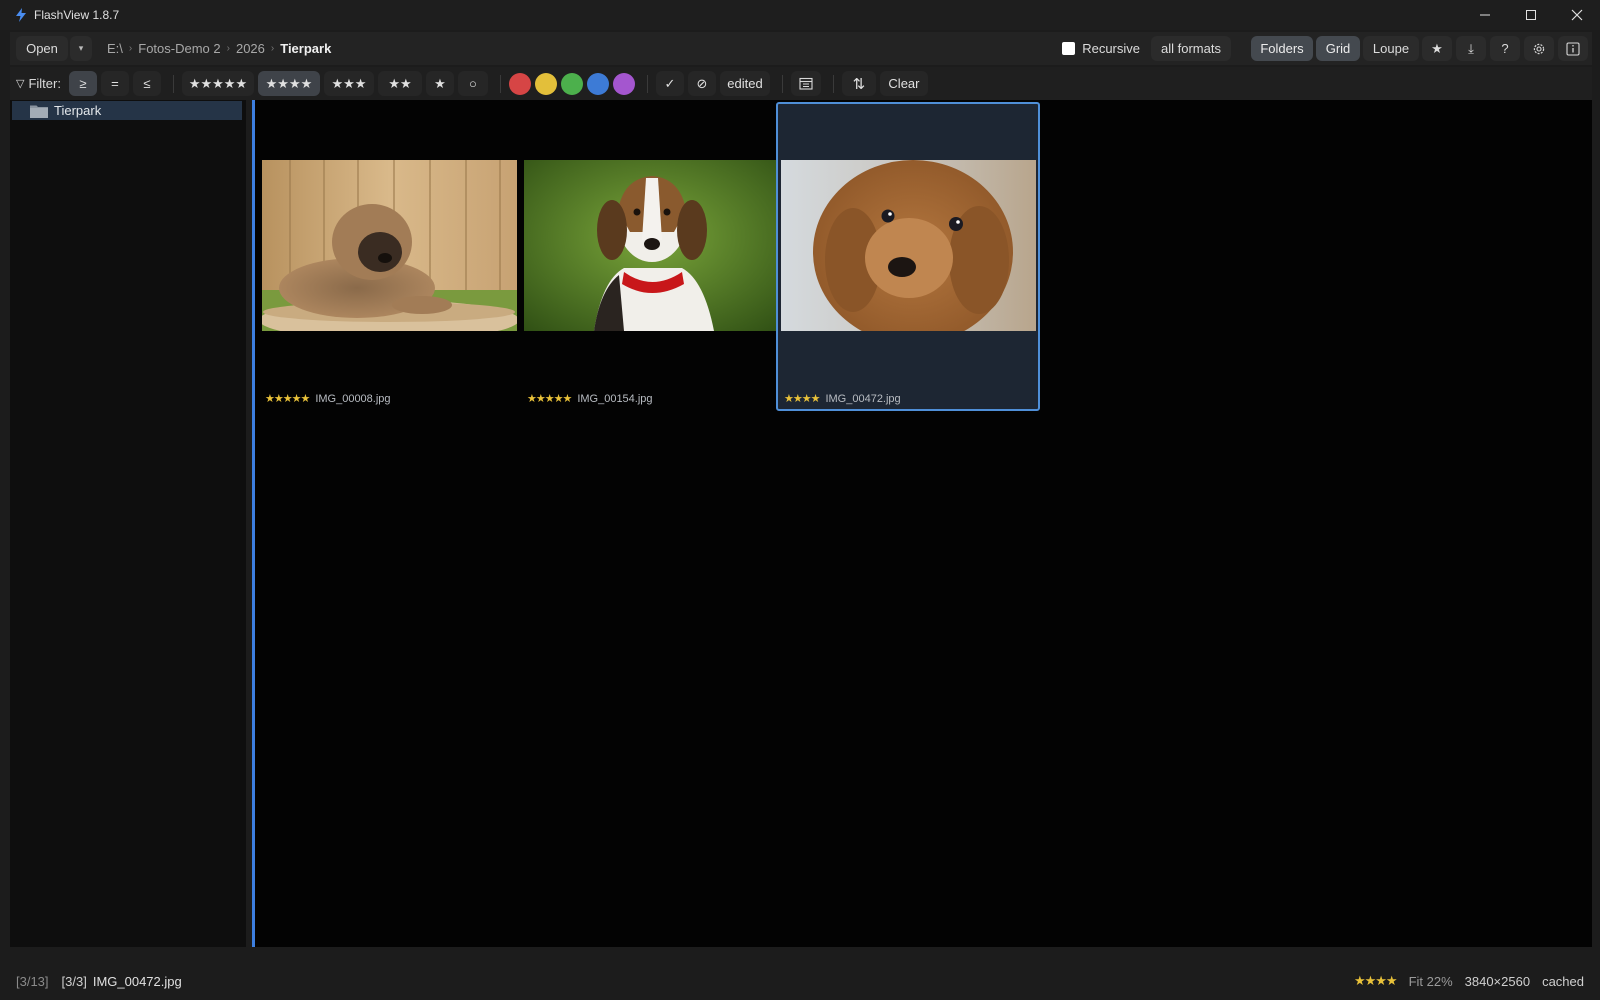 This screenshot has height=1000, width=1600. I want to click on thumbnail-caption: ★★★★★ IMG_00008.jpg, so click(328, 399).